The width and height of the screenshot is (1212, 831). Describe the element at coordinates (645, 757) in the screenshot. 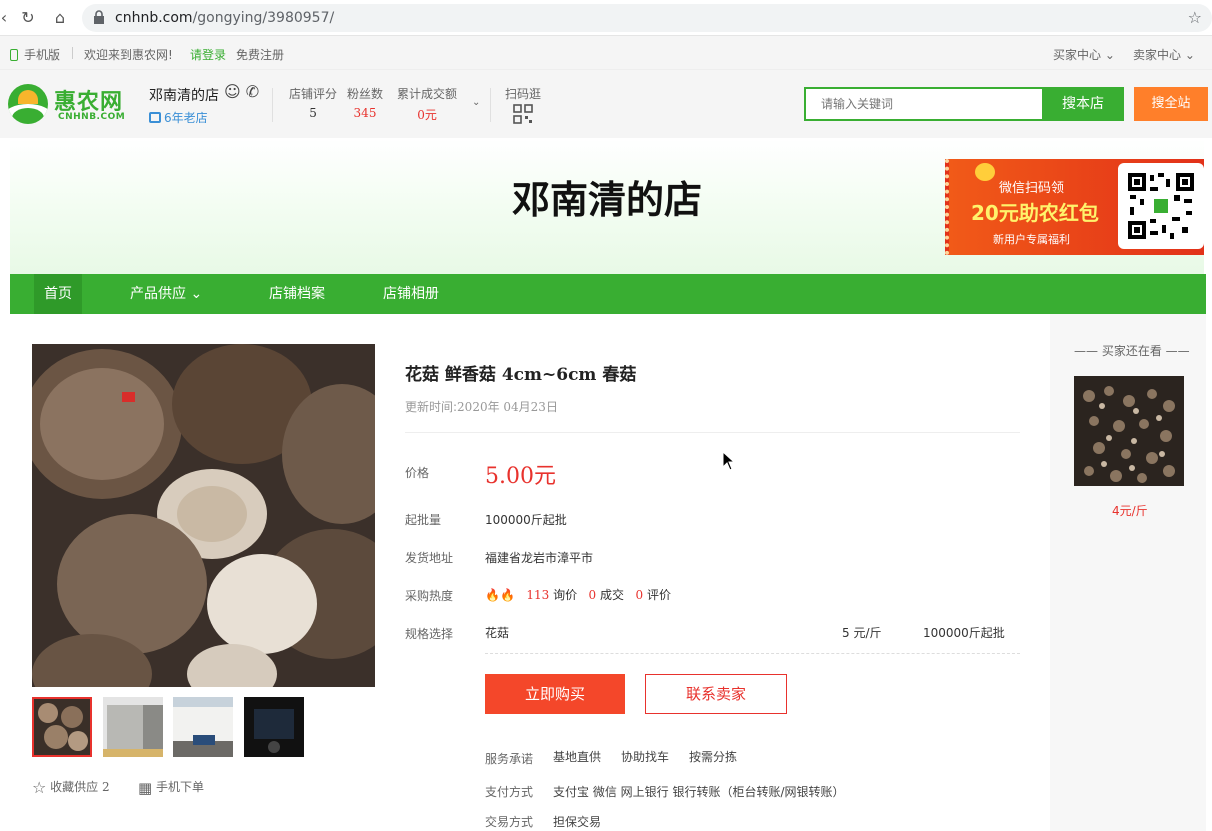

I see `service-item: 协助找车` at that location.